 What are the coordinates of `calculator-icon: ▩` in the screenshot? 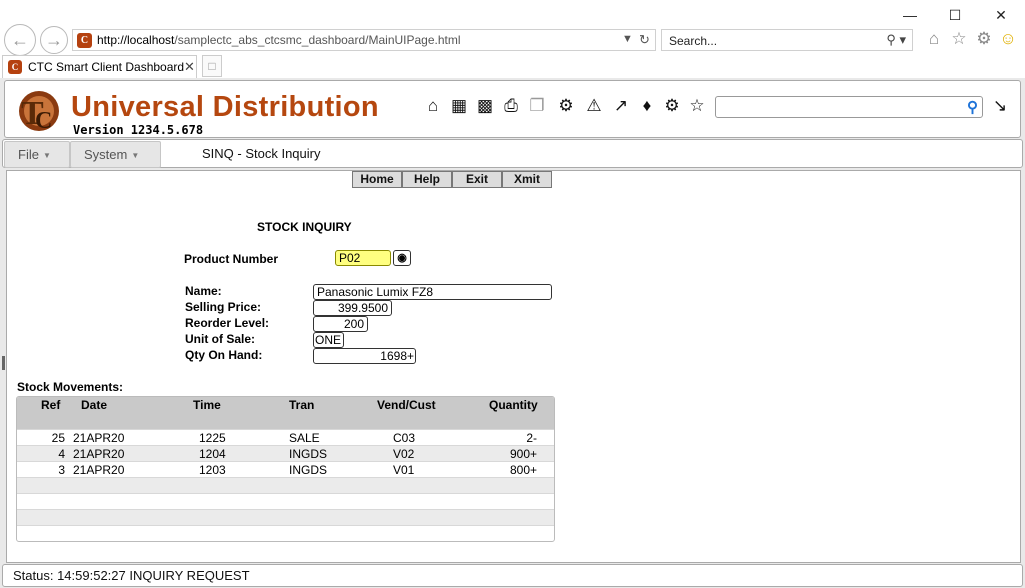 It's located at (485, 106).